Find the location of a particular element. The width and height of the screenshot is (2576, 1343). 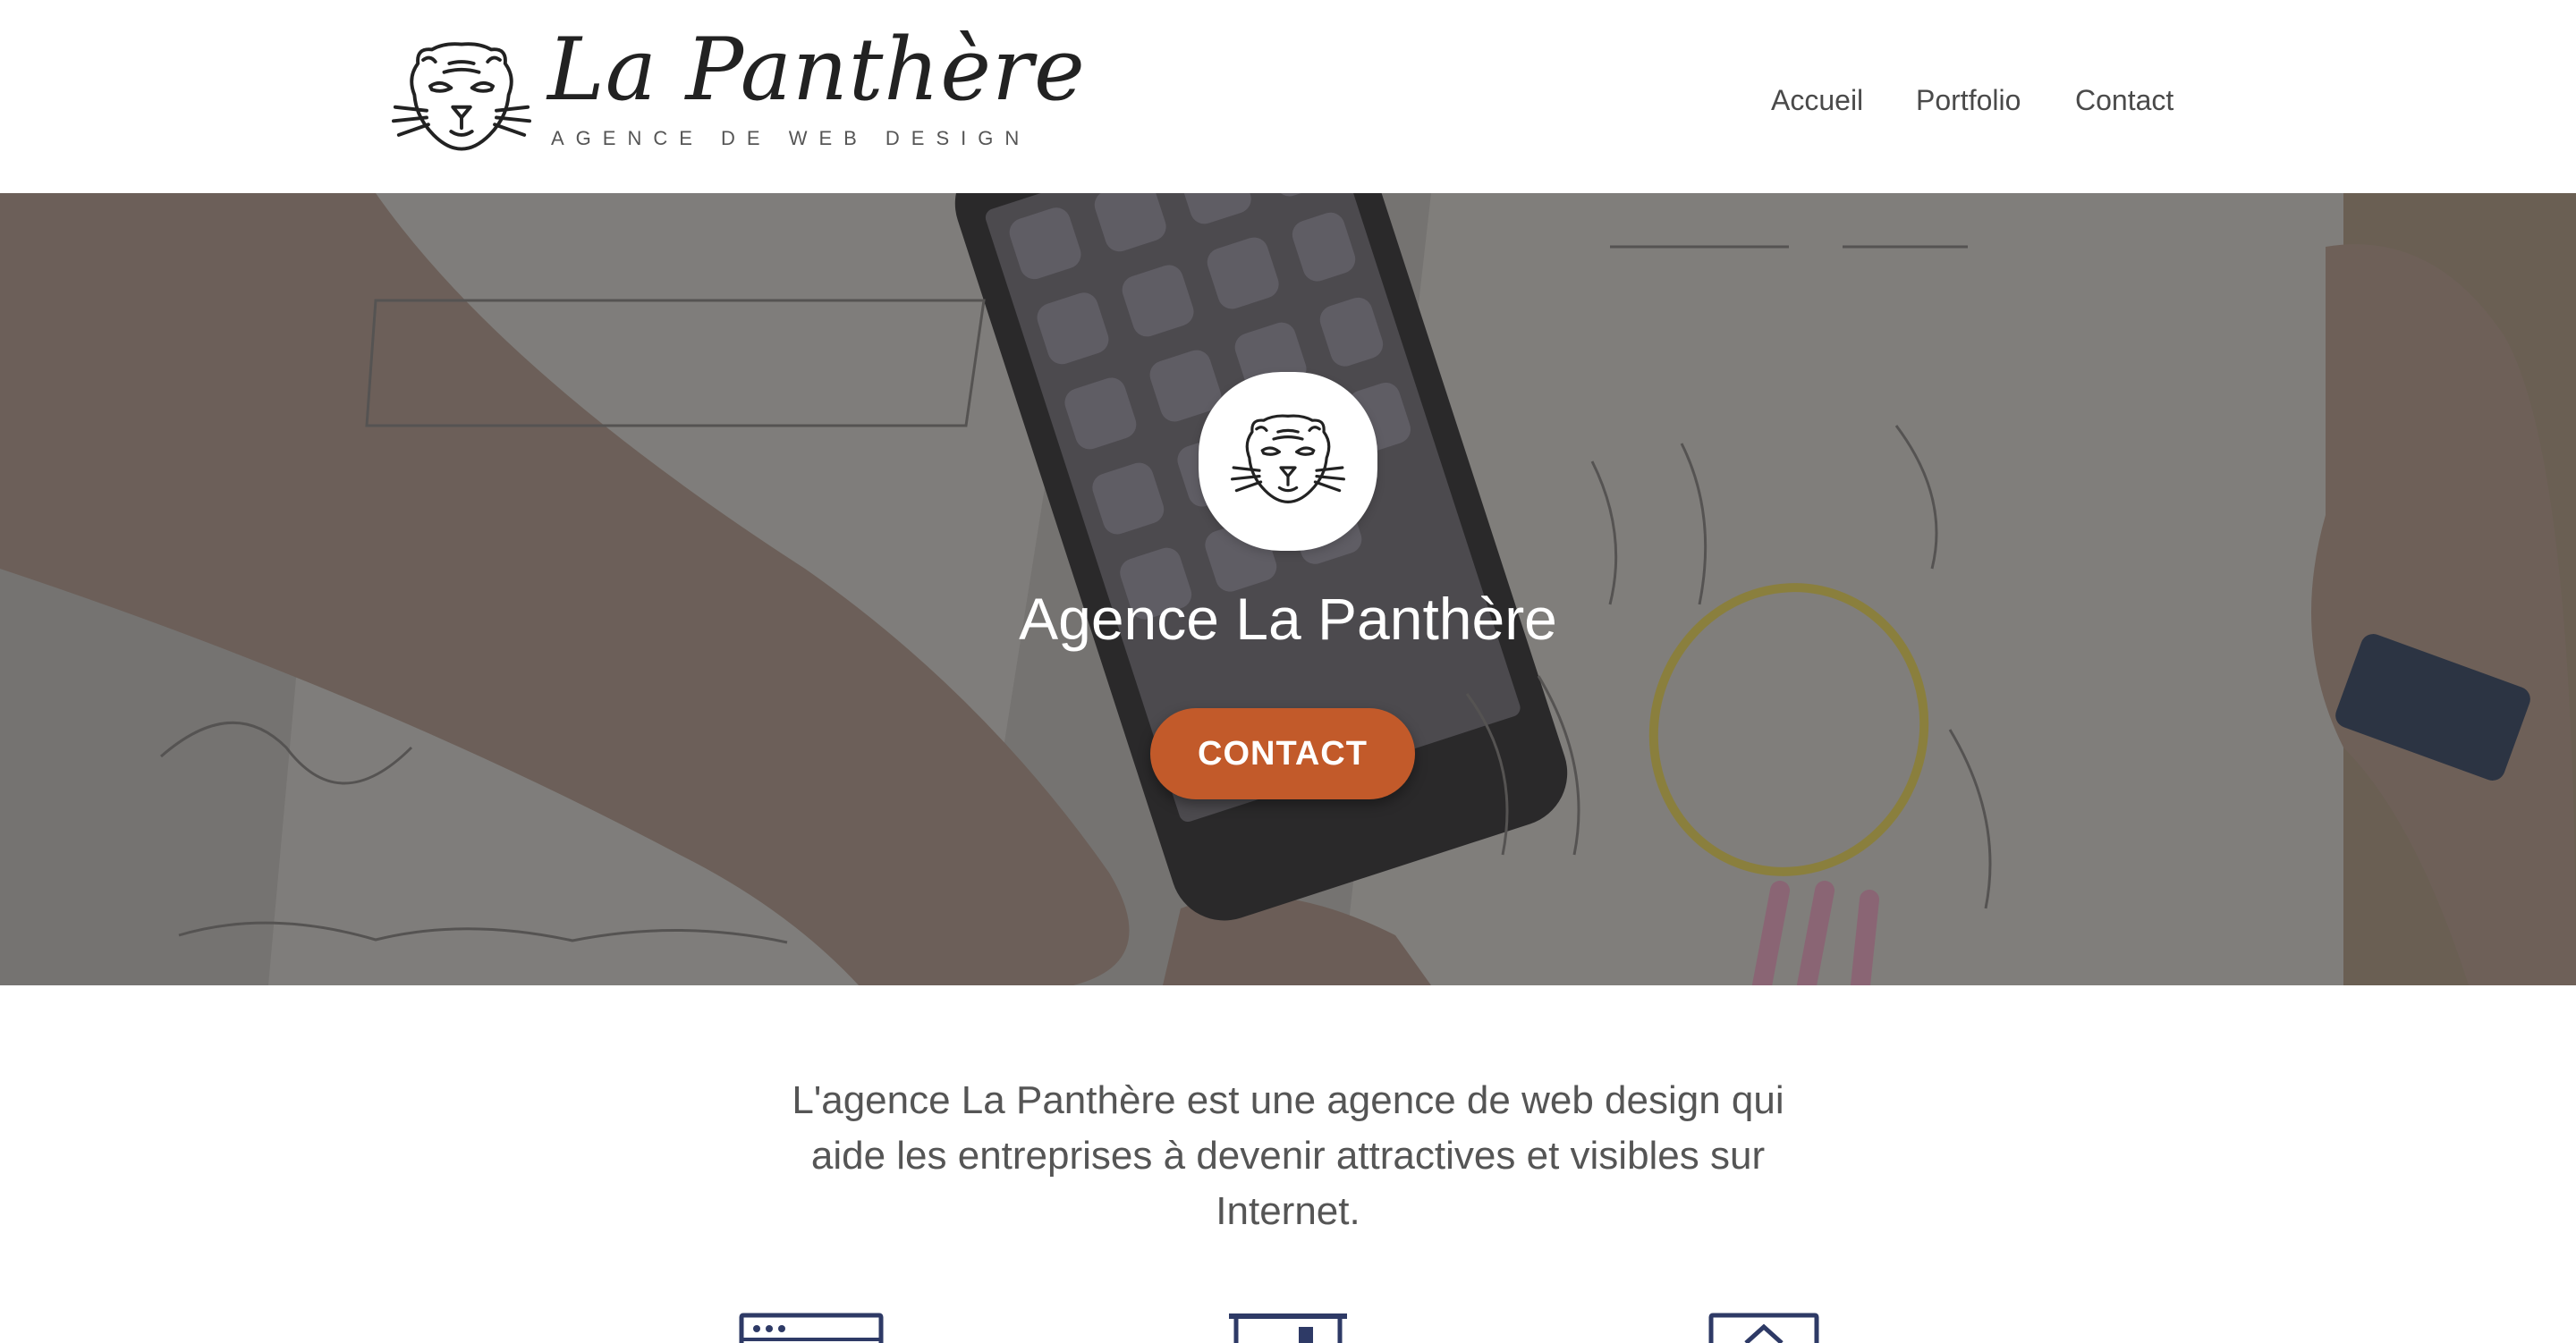

panther-head-icon is located at coordinates (1288, 458).